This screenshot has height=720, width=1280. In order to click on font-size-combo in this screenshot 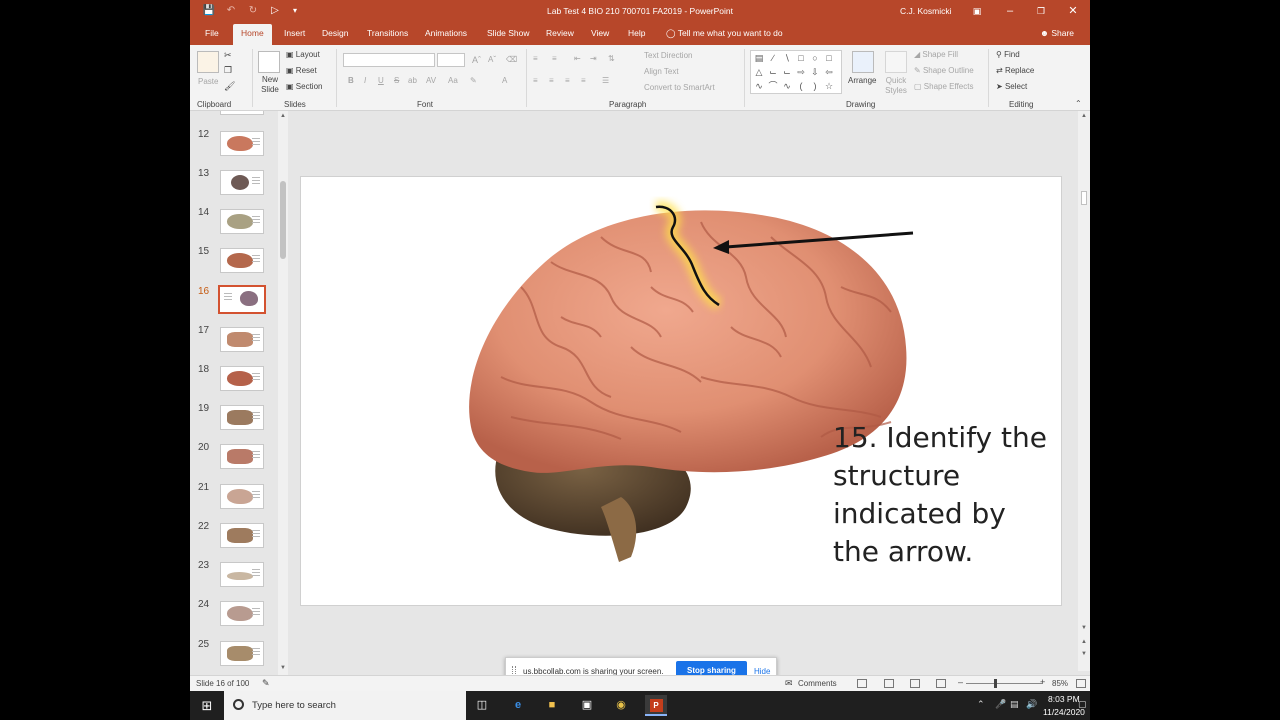, I will do `click(451, 60)`.